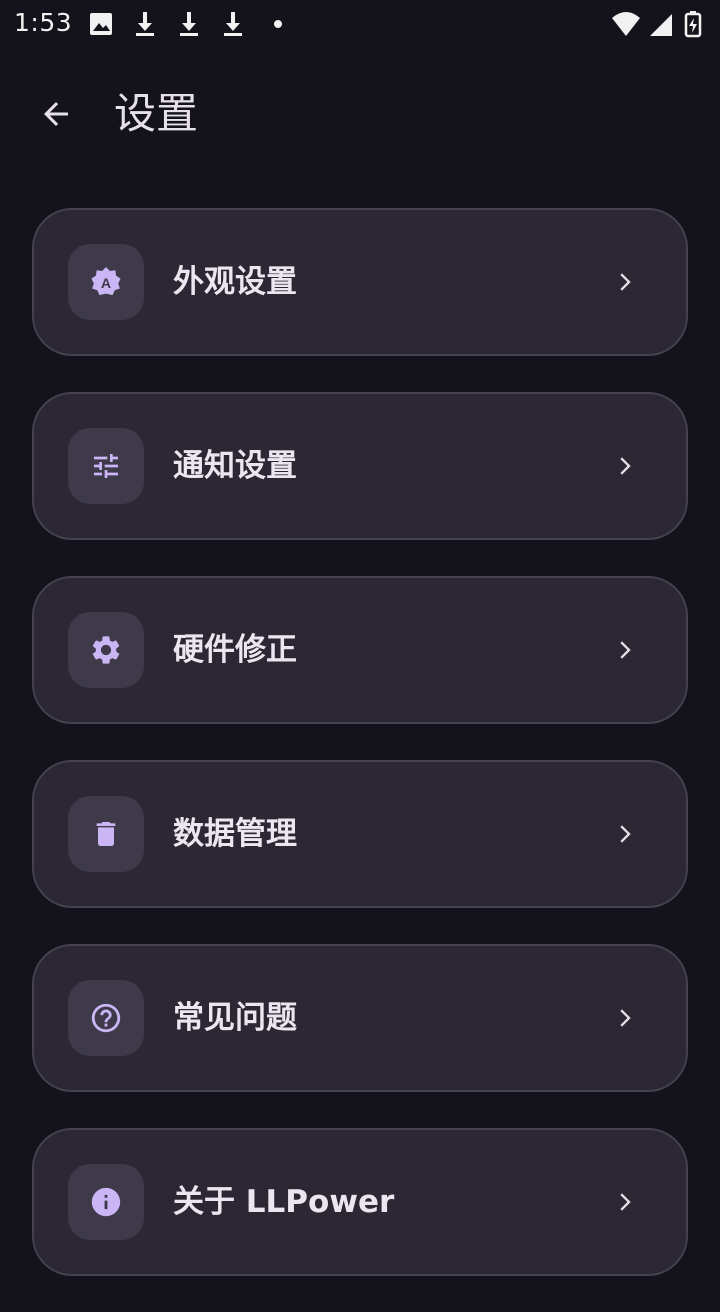  What do you see at coordinates (360, 834) in the screenshot?
I see `settings-item-data: 数据管理` at bounding box center [360, 834].